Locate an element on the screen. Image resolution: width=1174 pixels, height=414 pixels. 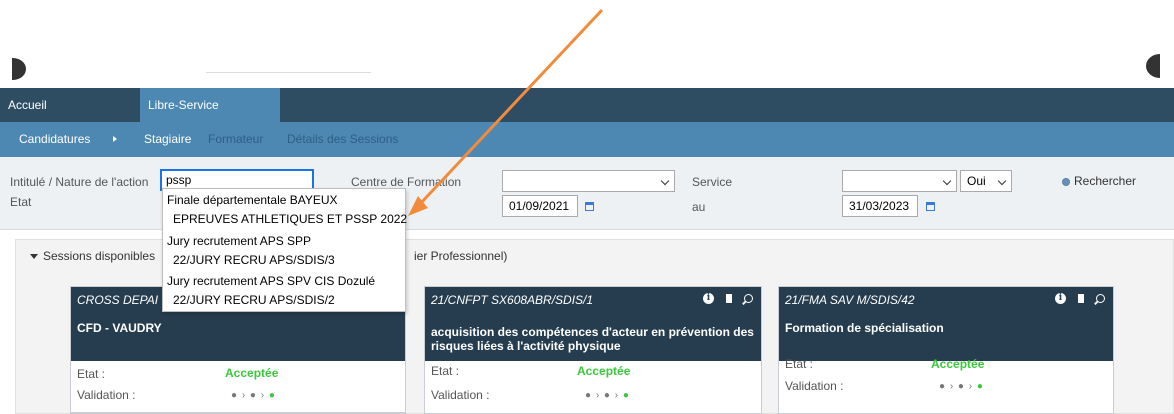
oui-select: Oui is located at coordinates (986, 181).